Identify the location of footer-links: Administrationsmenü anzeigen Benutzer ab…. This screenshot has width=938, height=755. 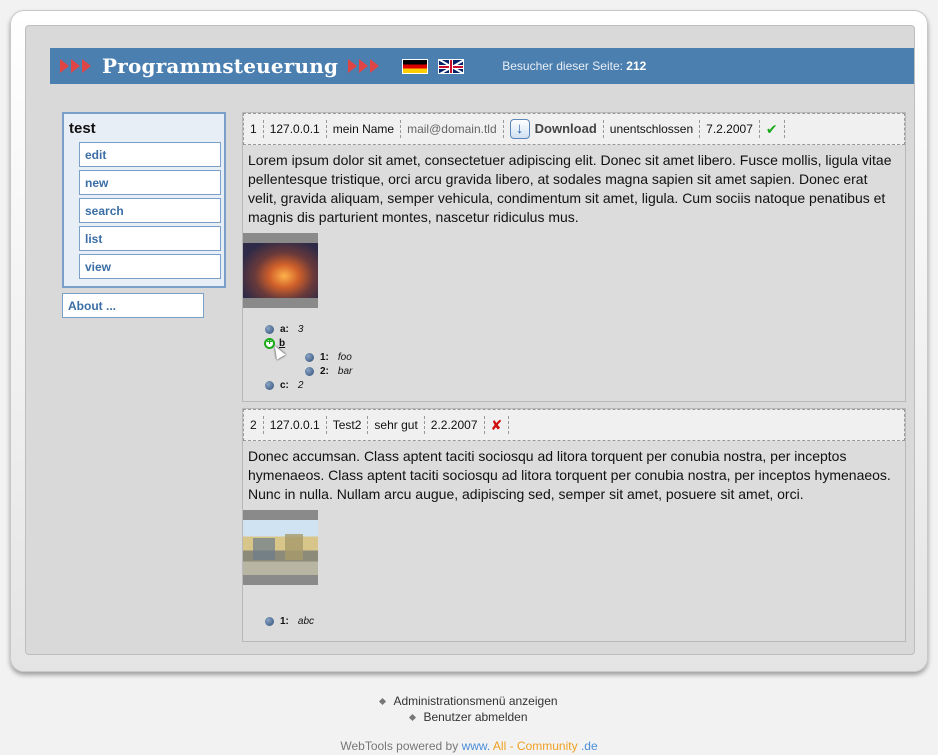
(469, 709).